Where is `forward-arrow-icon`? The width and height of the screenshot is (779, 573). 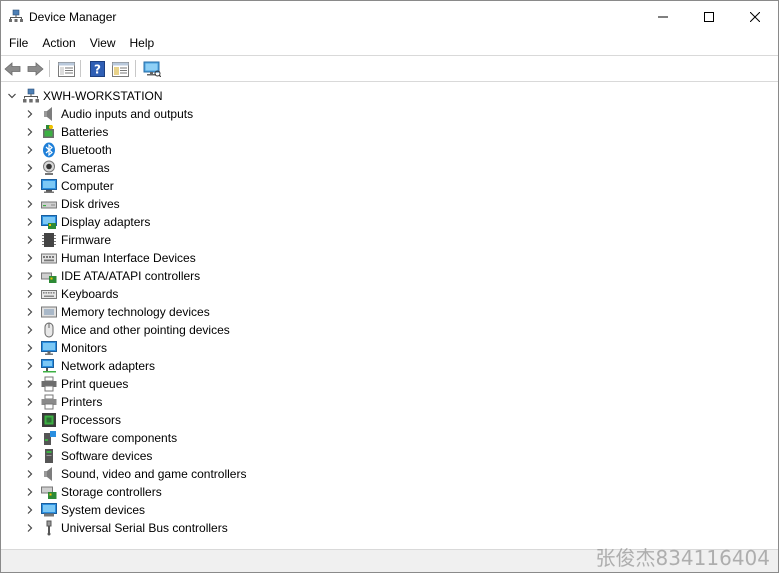
forward-arrow-icon is located at coordinates (35, 69).